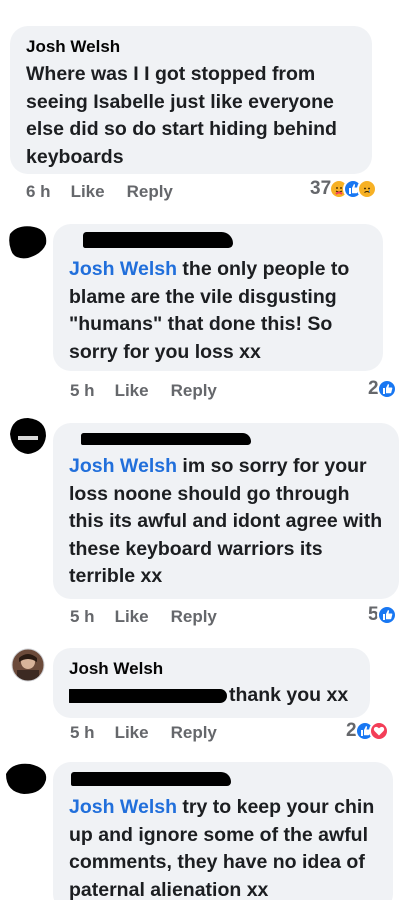  I want to click on reaction-summary: 5, so click(382, 615).